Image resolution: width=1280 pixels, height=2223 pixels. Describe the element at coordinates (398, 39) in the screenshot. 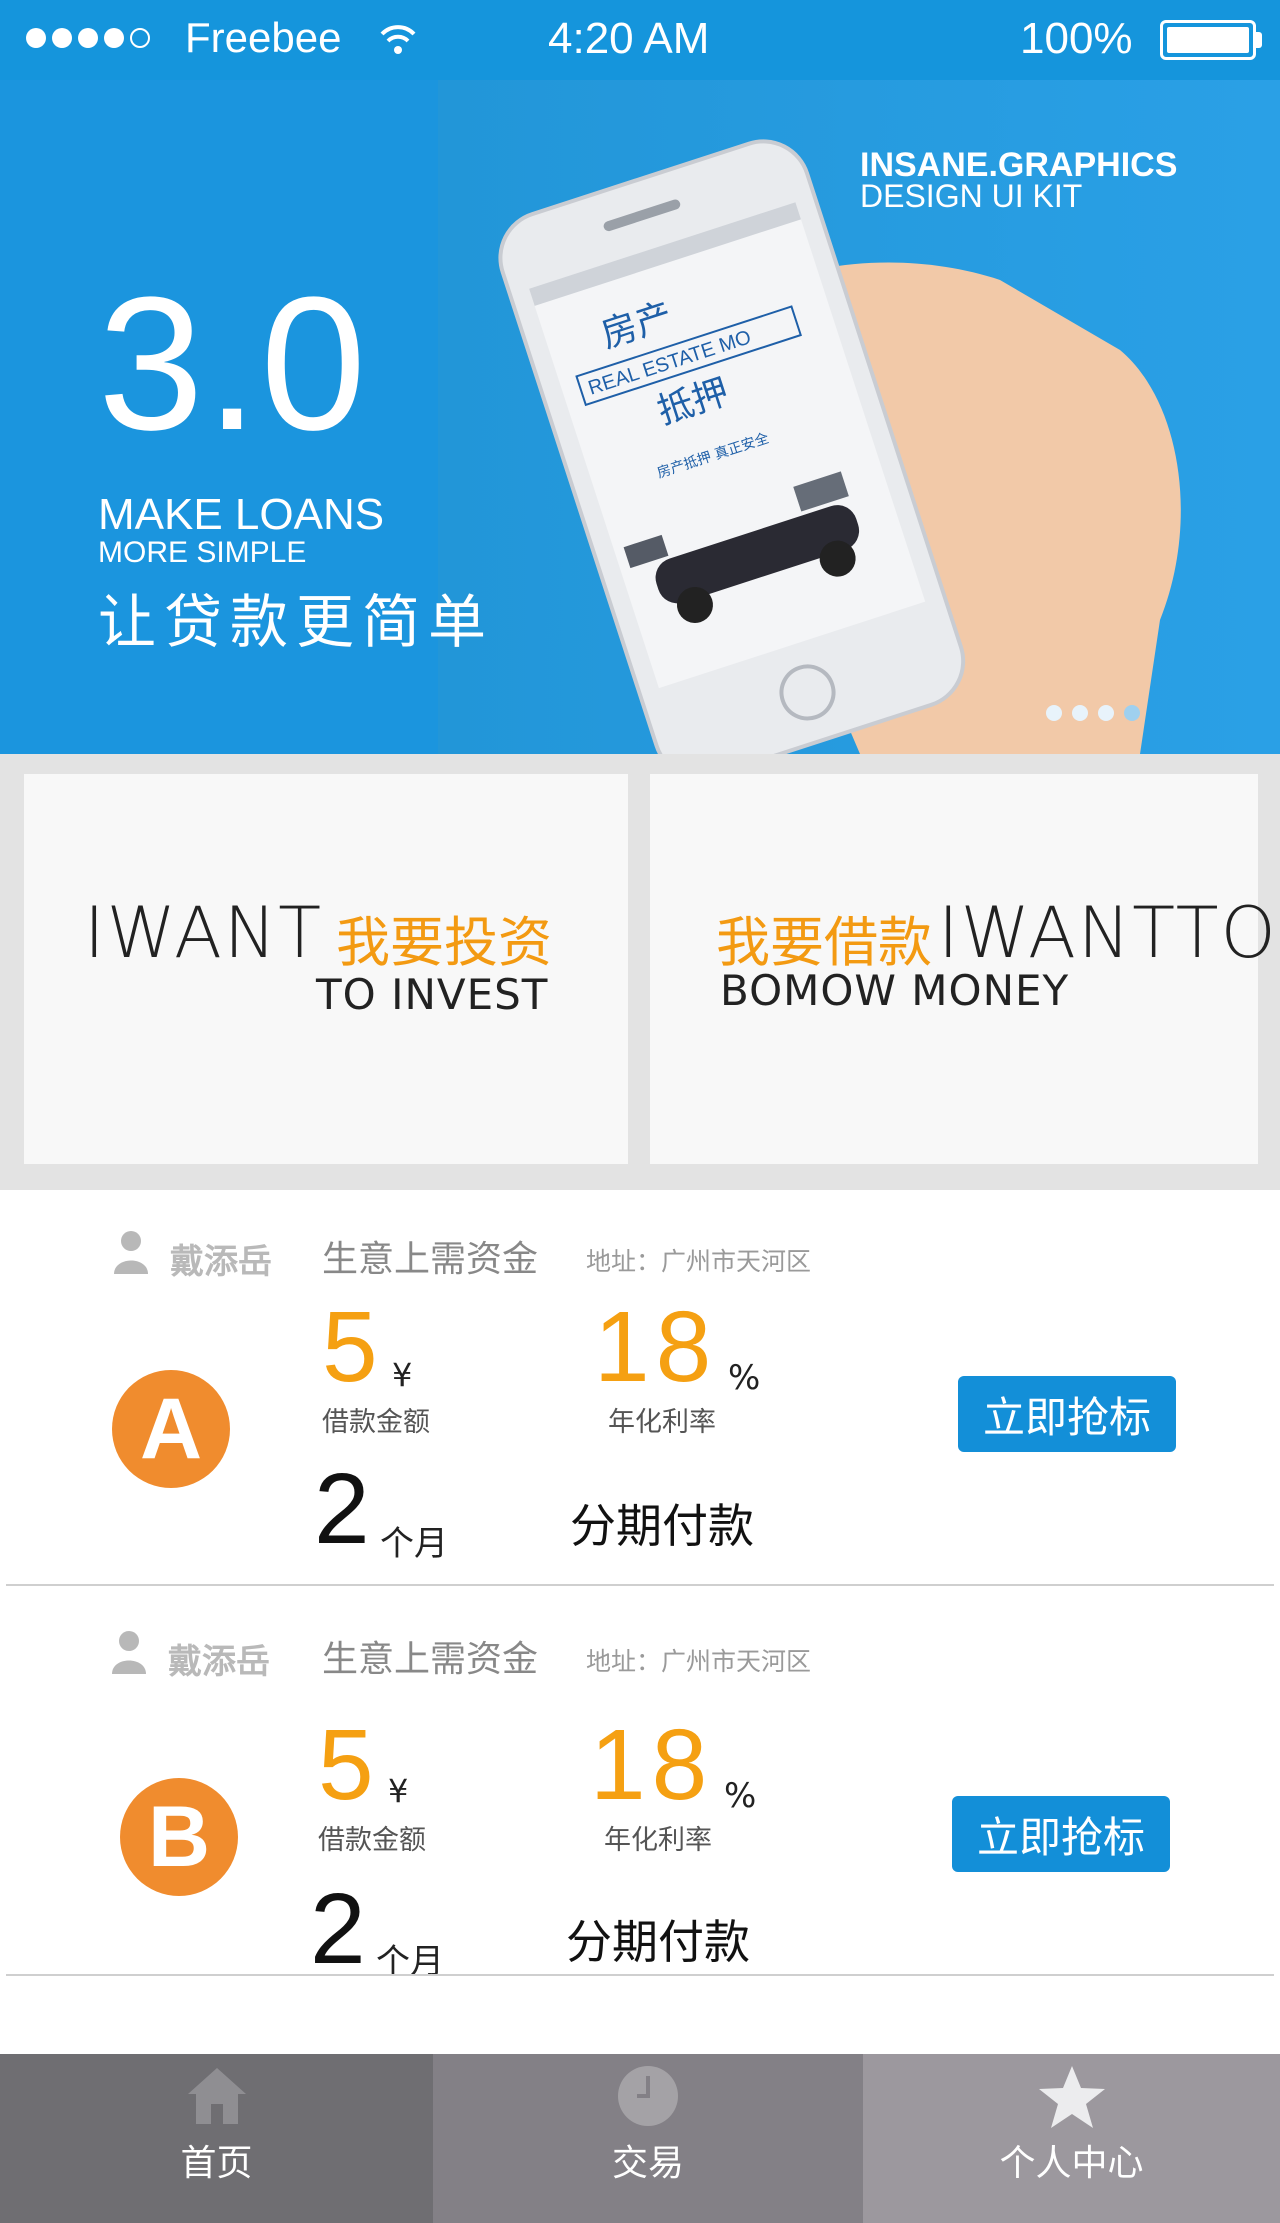

I see `wifi-icon` at that location.